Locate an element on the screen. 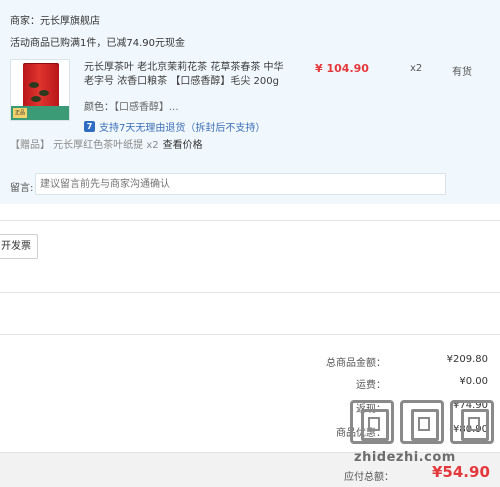  message-label: 留言: is located at coordinates (22, 188).